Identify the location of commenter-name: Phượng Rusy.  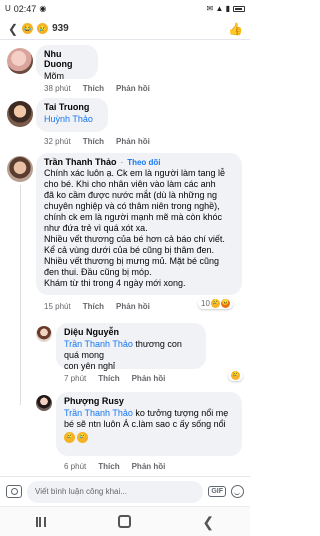
(149, 401).